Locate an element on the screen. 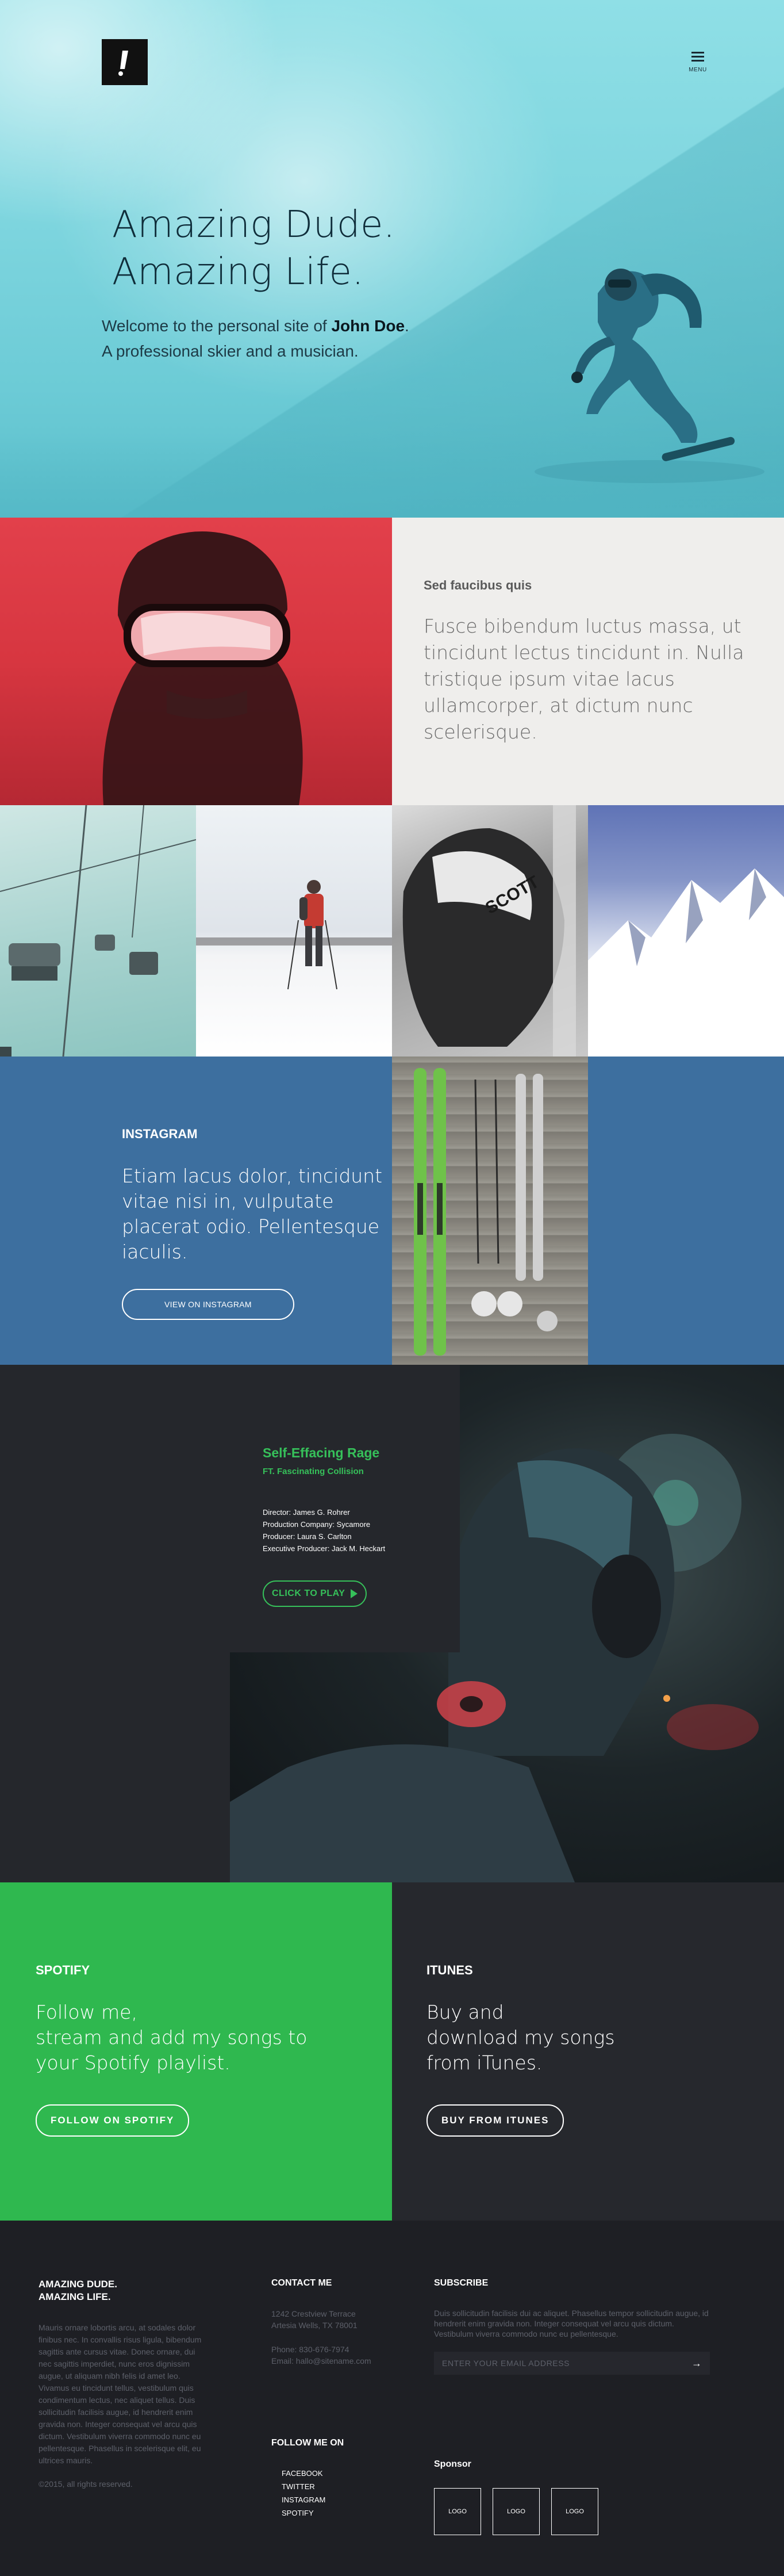 Image resolution: width=784 pixels, height=2576 pixels. instagram-title: INSTAGRAM is located at coordinates (160, 1134).